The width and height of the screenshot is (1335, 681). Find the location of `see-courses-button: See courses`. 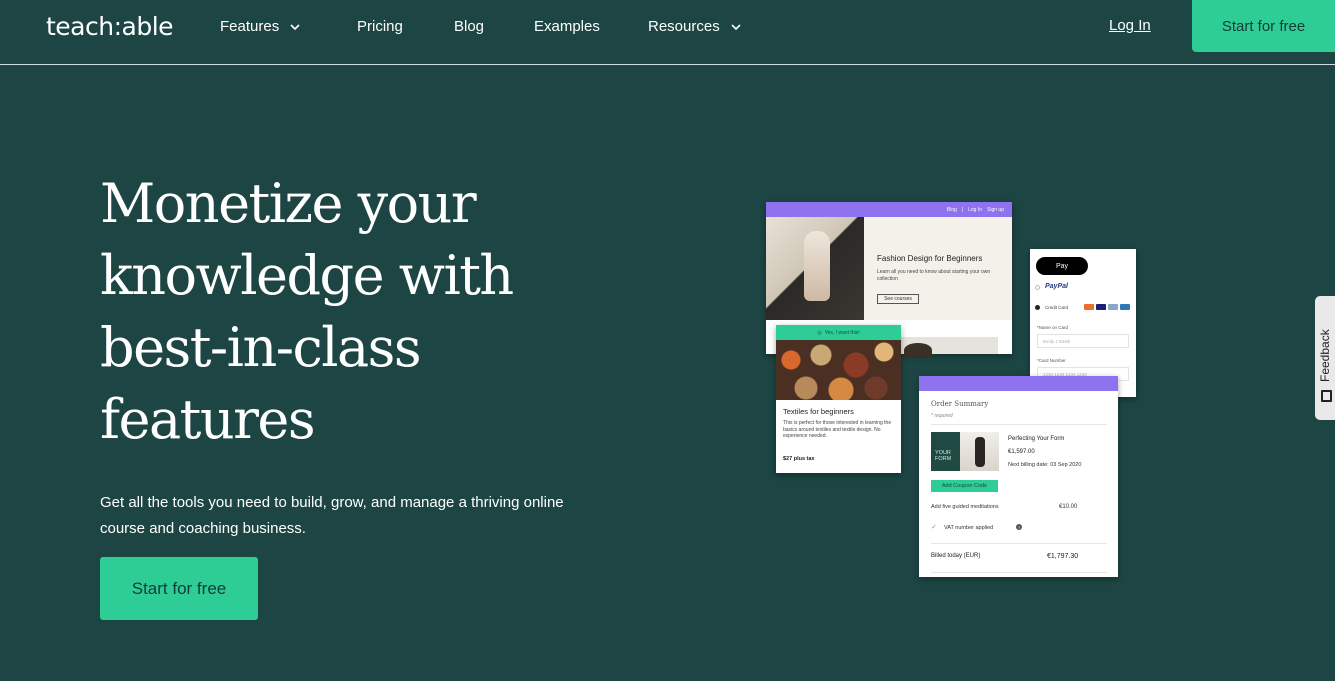

see-courses-button: See courses is located at coordinates (898, 299).